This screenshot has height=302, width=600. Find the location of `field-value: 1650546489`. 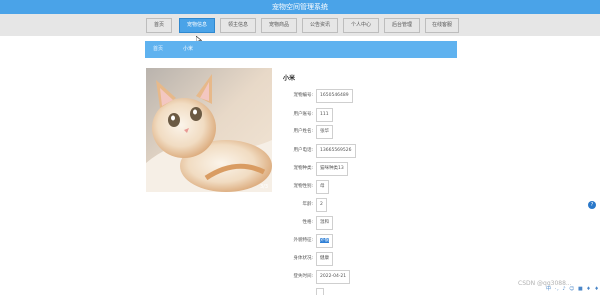

field-value: 1650546489 is located at coordinates (334, 96).